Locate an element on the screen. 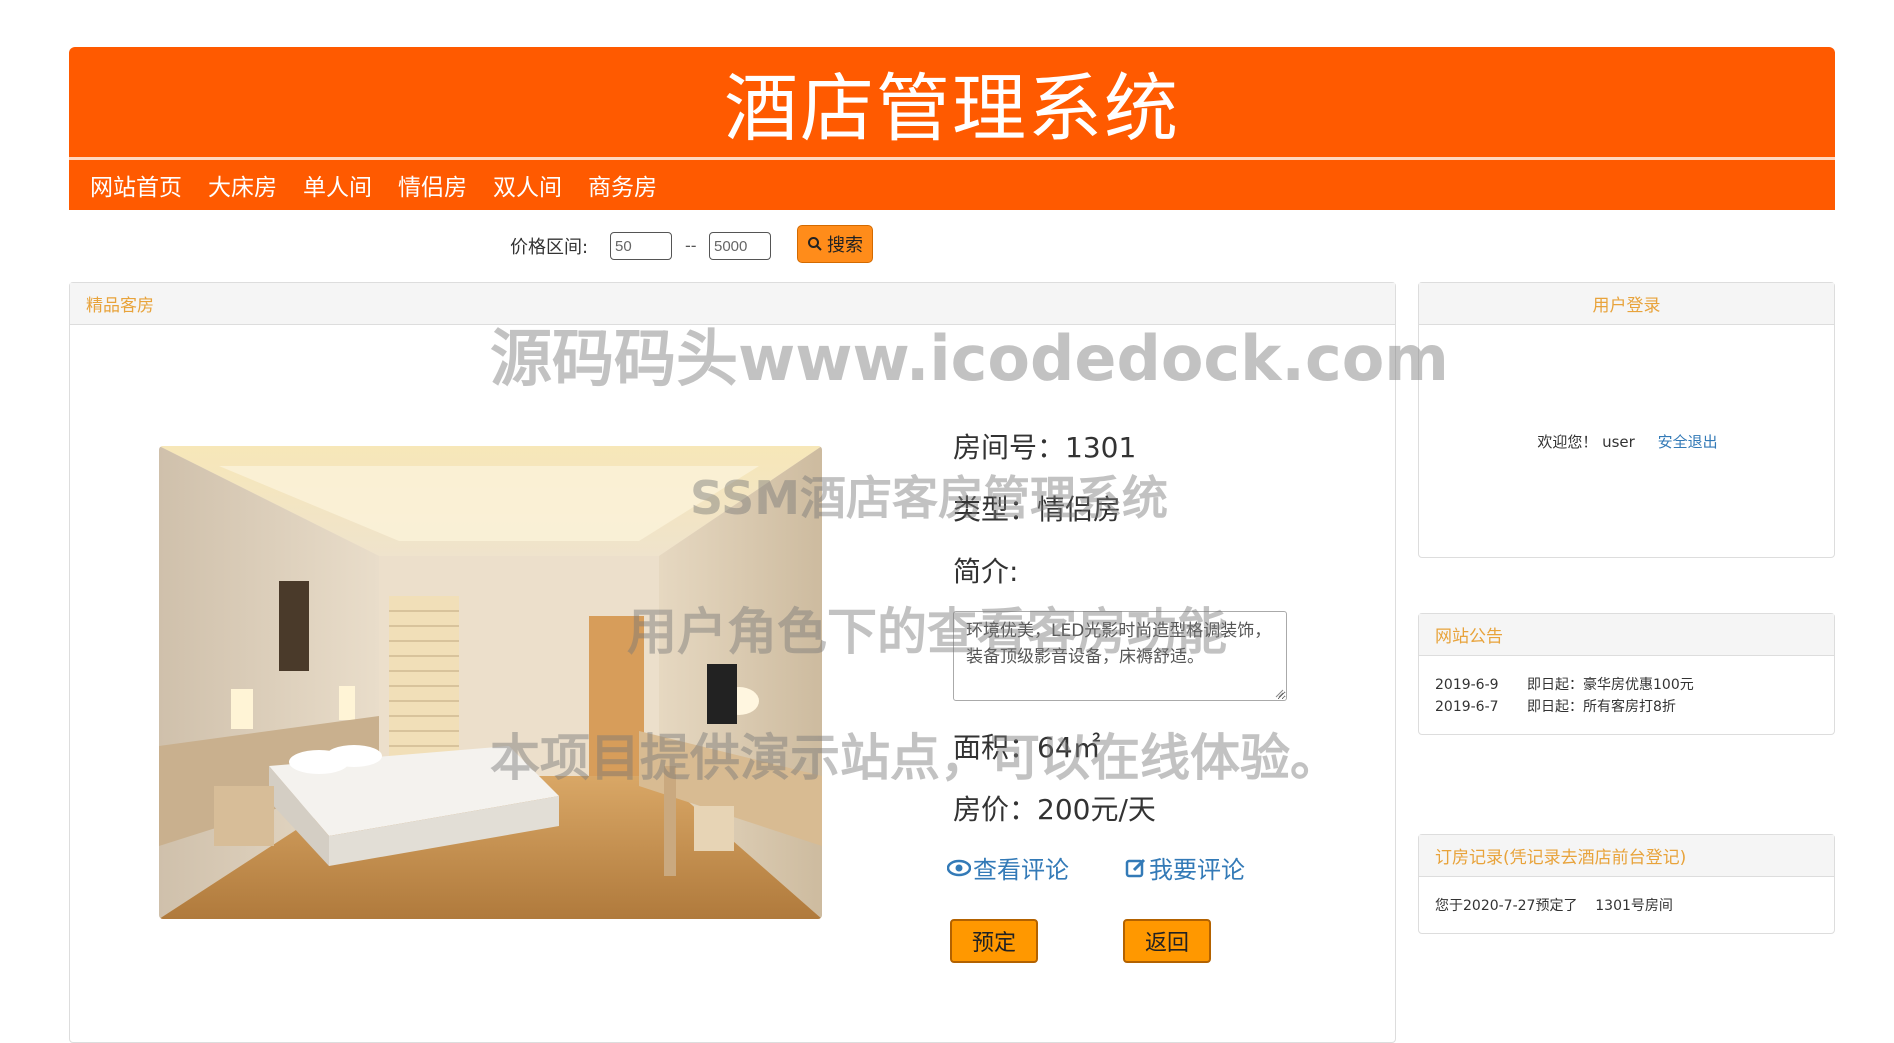 The image size is (1894, 1043). notice-text: 即日起：豪华房优惠100元 is located at coordinates (1610, 685).